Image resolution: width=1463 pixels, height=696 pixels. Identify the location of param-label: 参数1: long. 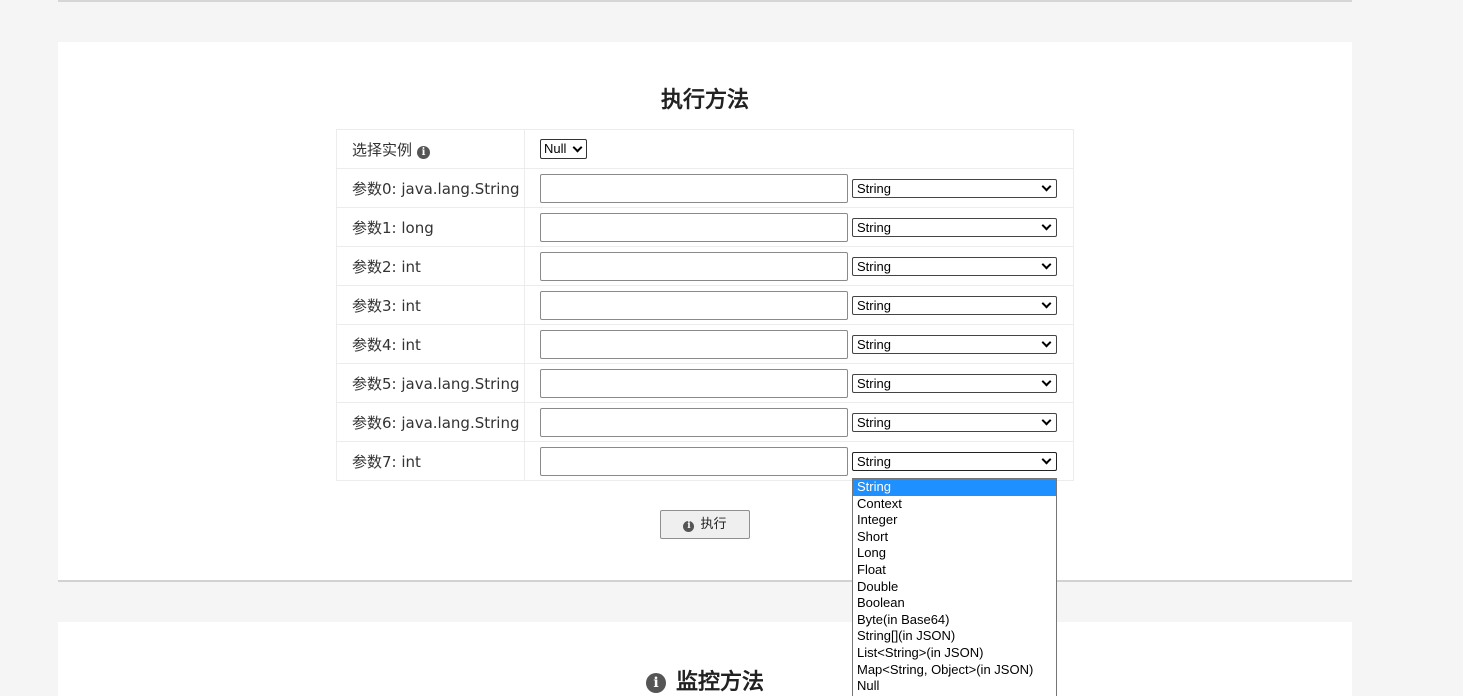
(430, 227).